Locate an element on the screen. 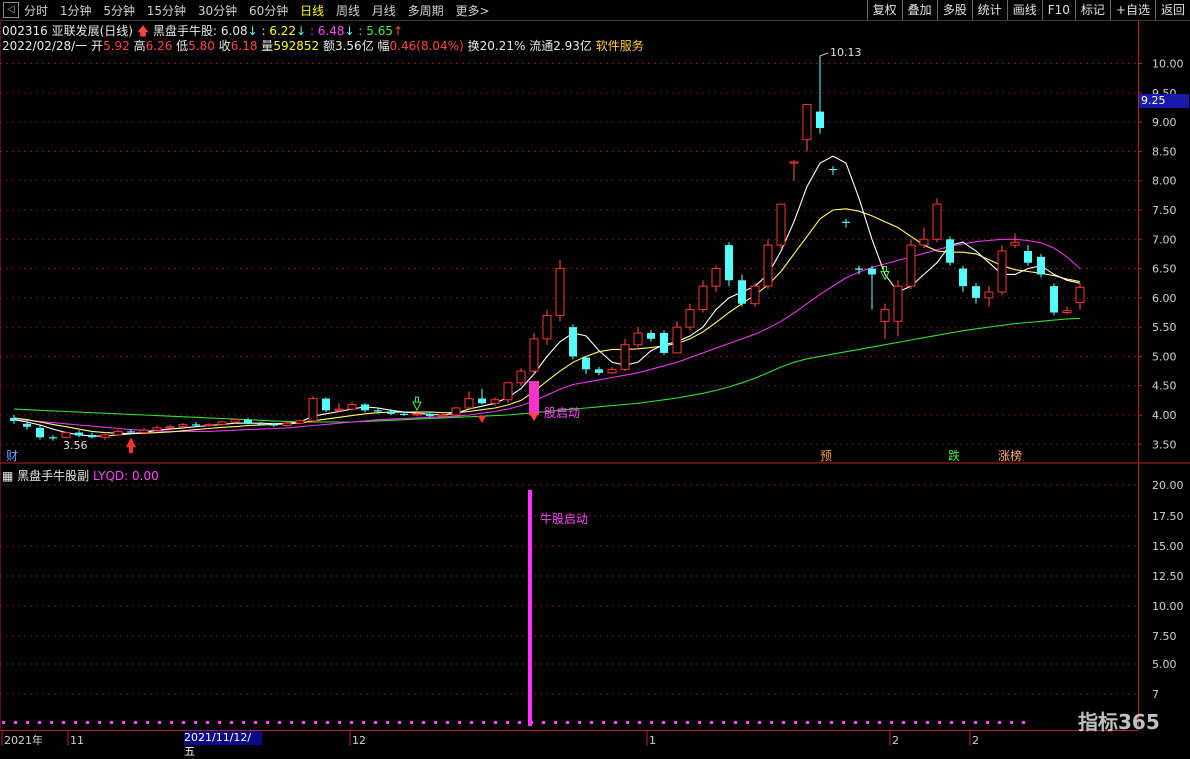 The height and width of the screenshot is (759, 1190). min-price-label: 3.56 is located at coordinates (75, 445).